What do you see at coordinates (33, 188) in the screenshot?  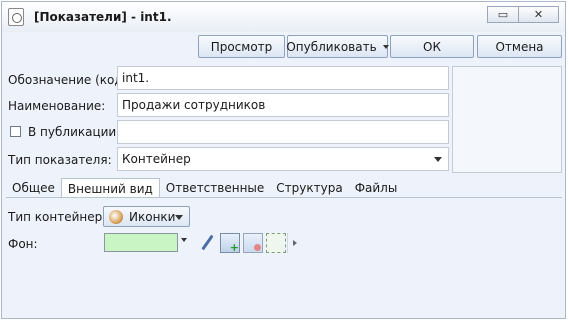 I see `tab-general: Общее` at bounding box center [33, 188].